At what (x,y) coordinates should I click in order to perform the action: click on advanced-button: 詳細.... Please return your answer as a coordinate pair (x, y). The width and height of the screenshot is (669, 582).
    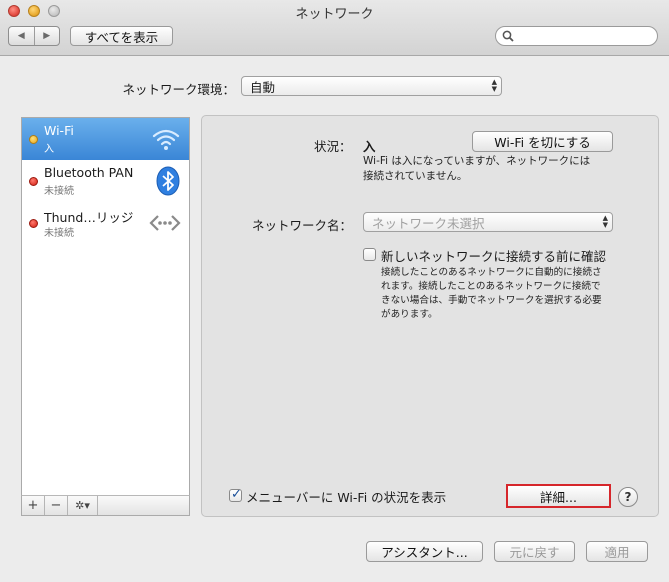
    Looking at the image, I should click on (558, 496).